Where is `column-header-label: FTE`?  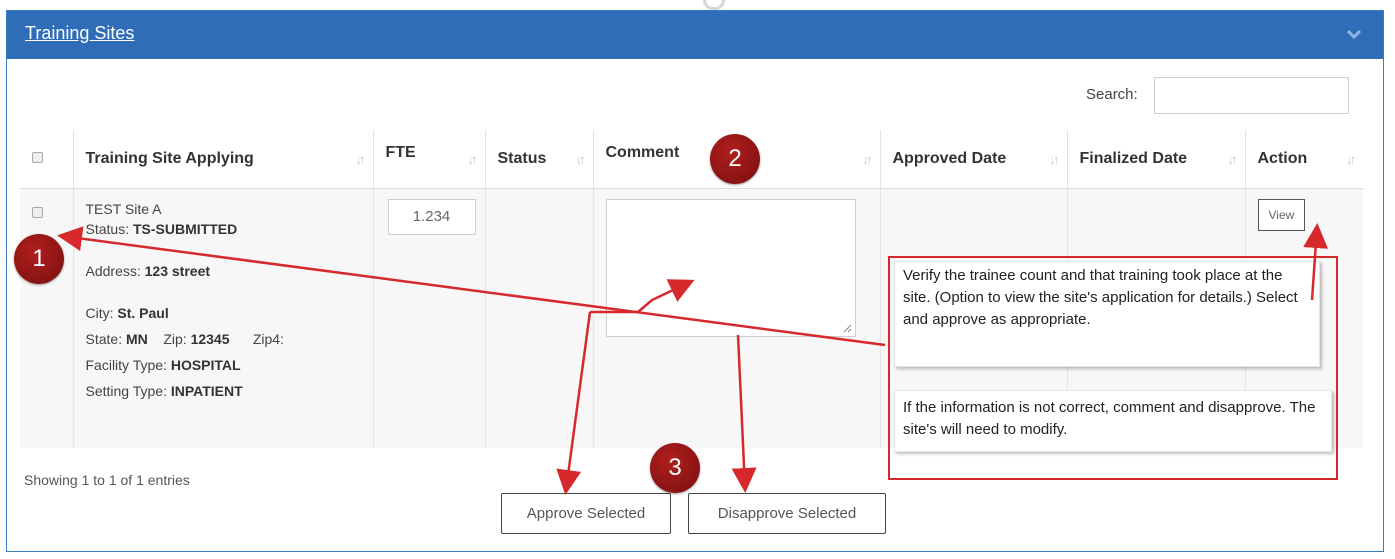
column-header-label: FTE is located at coordinates (400, 152).